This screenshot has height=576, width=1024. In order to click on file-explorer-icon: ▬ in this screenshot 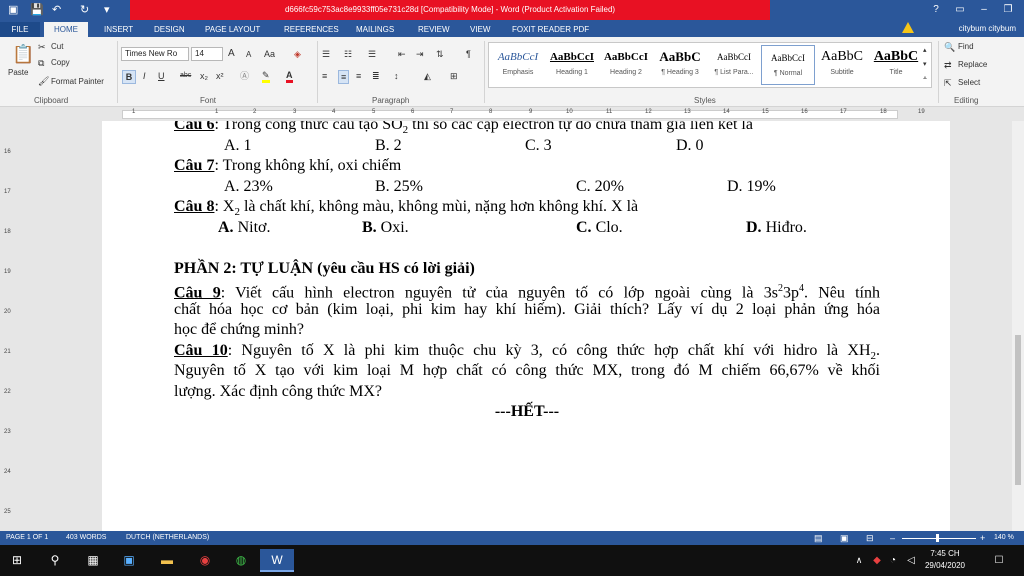, I will do `click(167, 560)`.